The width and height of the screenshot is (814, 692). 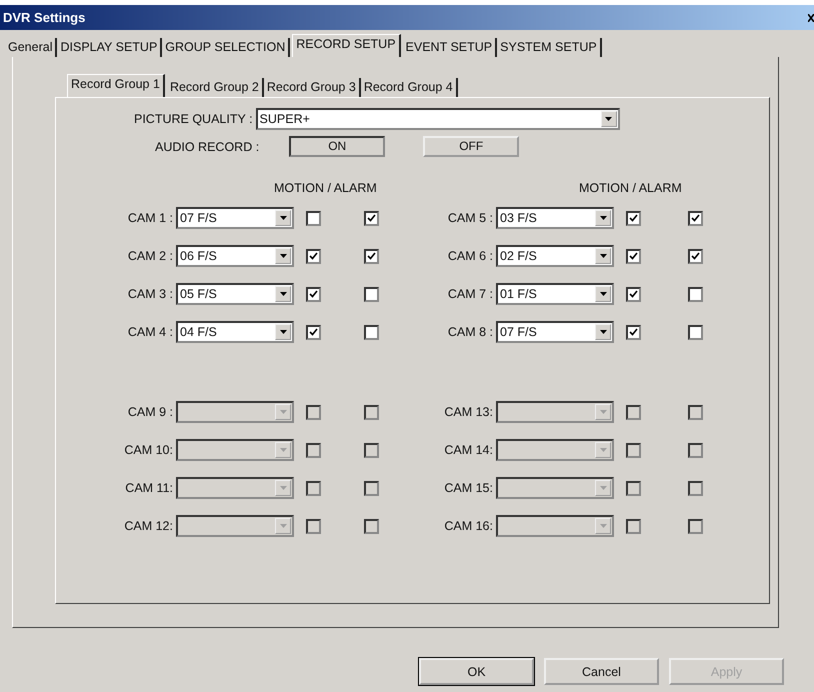 What do you see at coordinates (150, 256) in the screenshot?
I see `camera-label: CAM 2 :` at bounding box center [150, 256].